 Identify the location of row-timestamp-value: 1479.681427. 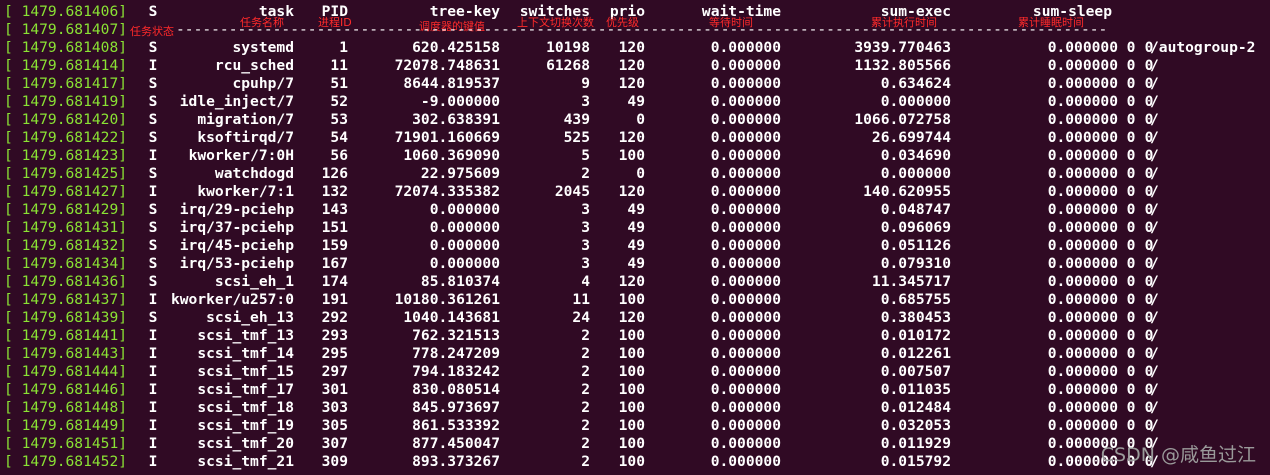
(70, 191).